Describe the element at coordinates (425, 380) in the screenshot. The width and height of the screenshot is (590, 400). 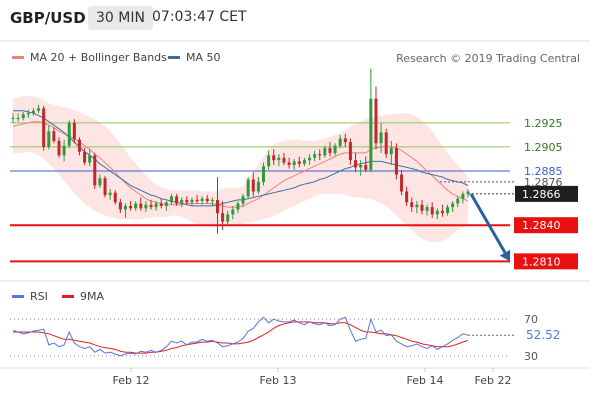
I see `x-axis-label: Feb 14` at that location.